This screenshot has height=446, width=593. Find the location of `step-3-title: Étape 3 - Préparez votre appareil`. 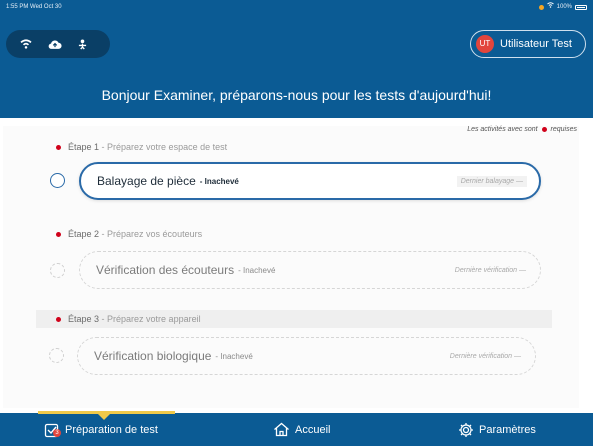

step-3-title: Étape 3 - Préparez votre appareil is located at coordinates (128, 319).